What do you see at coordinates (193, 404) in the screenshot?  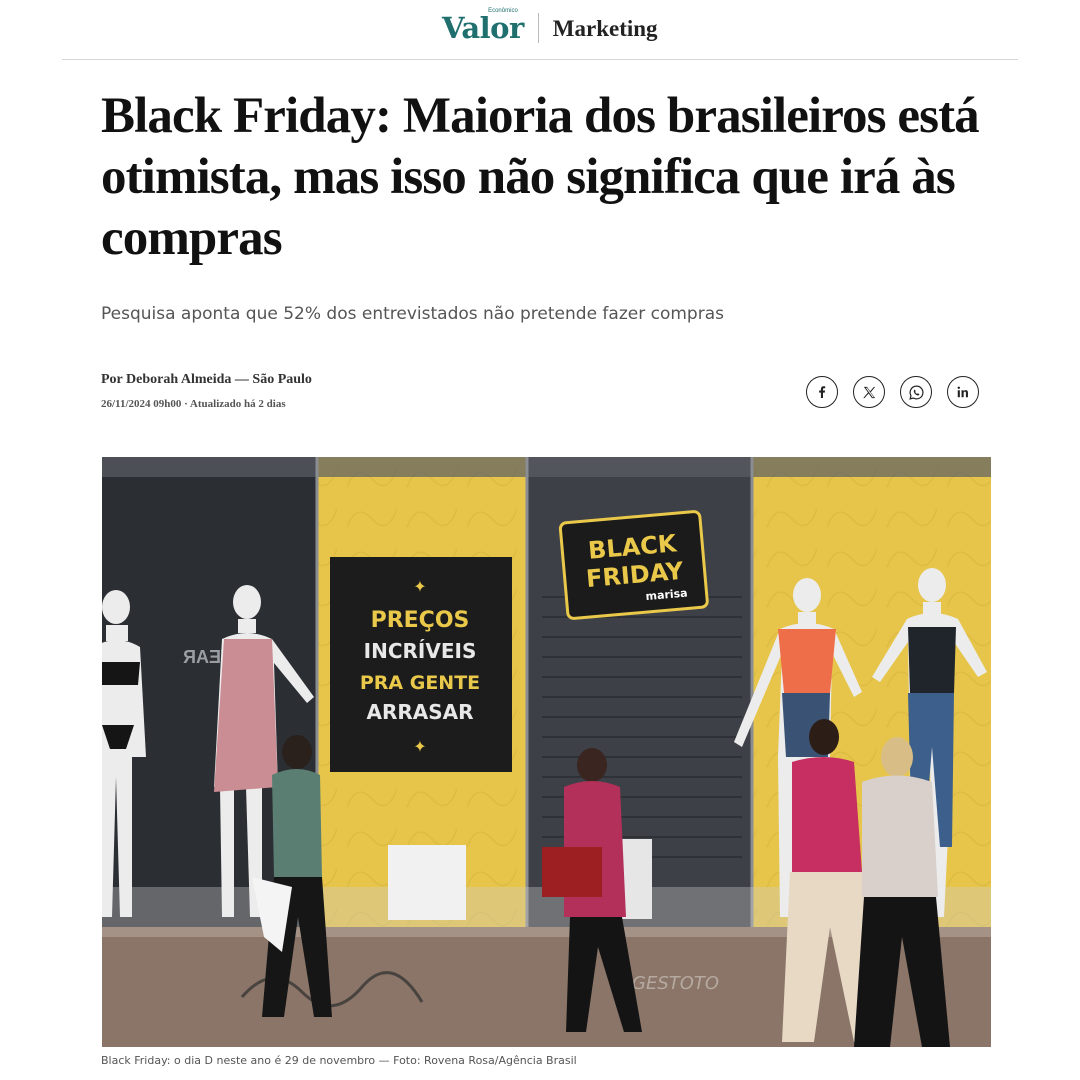 I see `article-dateline: 26/11/2024 09h00 · Atualizado há 2 dias` at bounding box center [193, 404].